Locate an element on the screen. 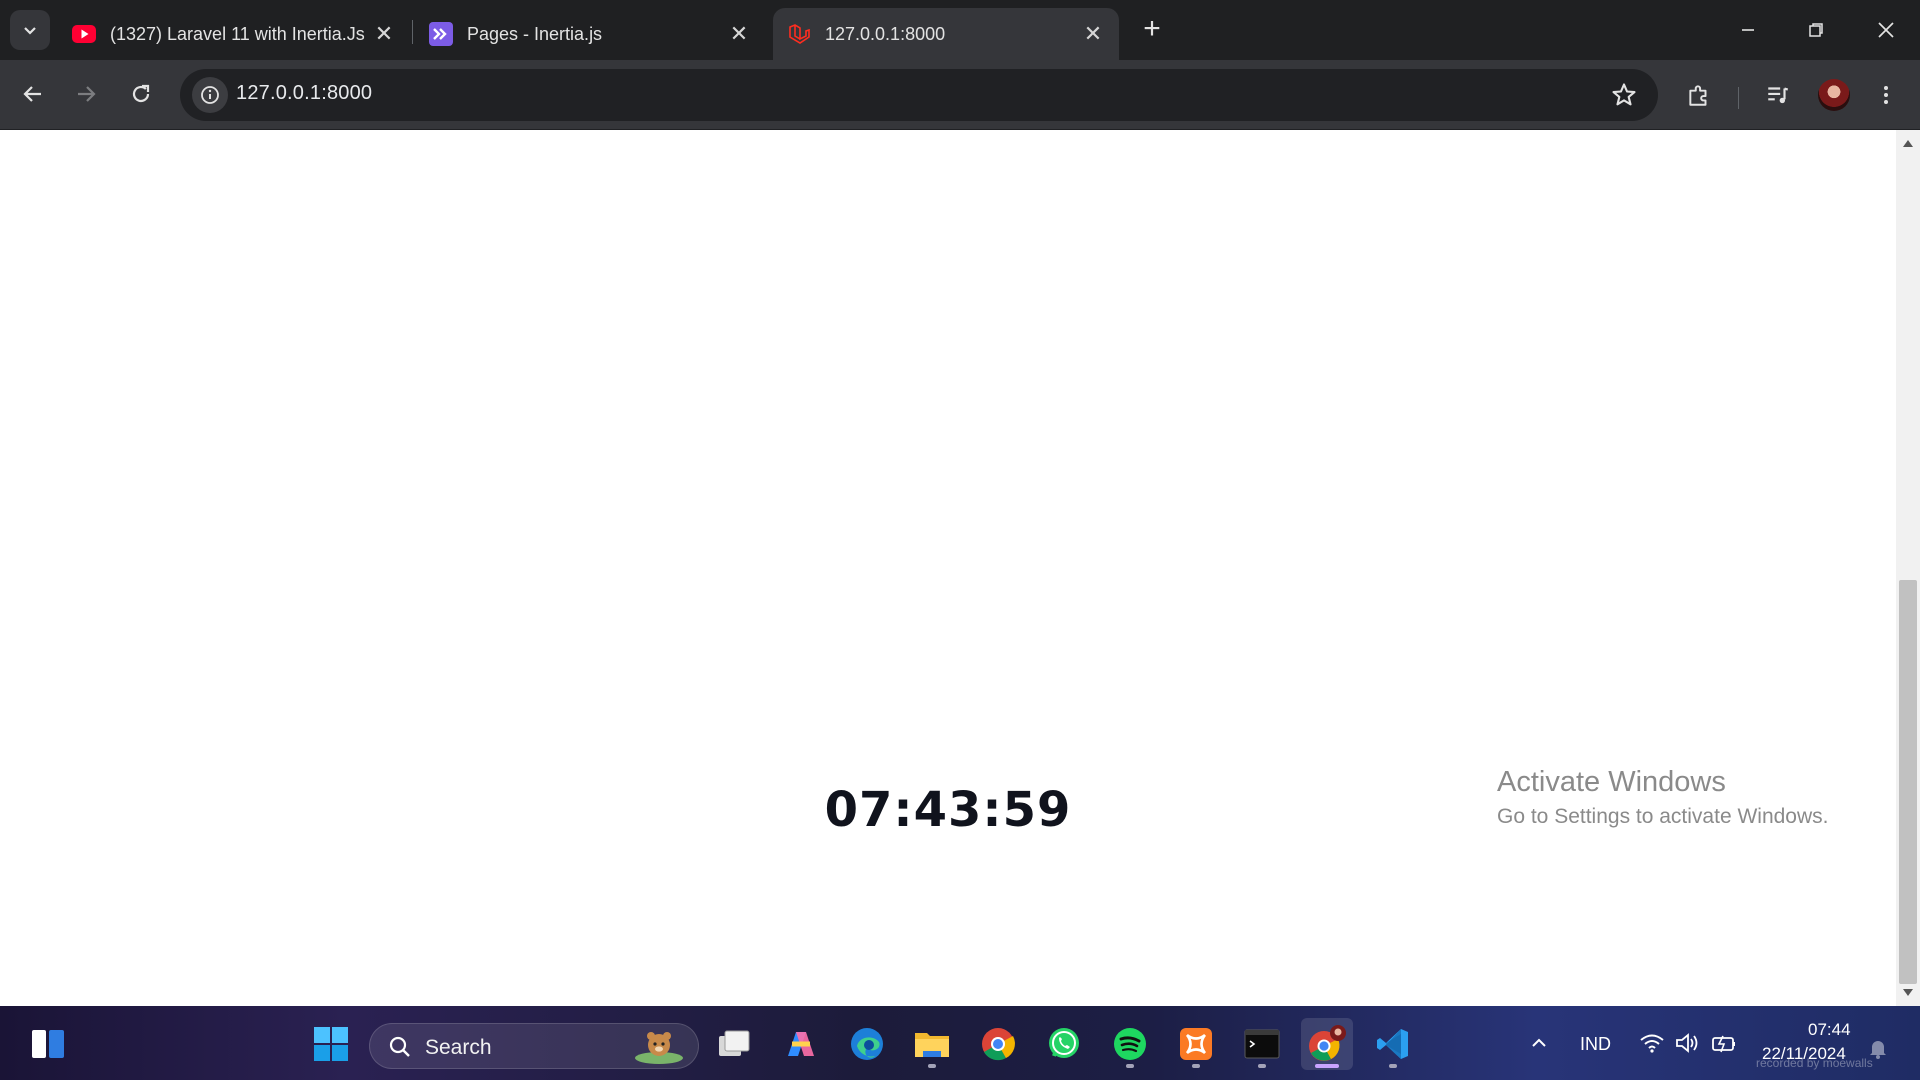  close-icon is located at coordinates (1886, 30).